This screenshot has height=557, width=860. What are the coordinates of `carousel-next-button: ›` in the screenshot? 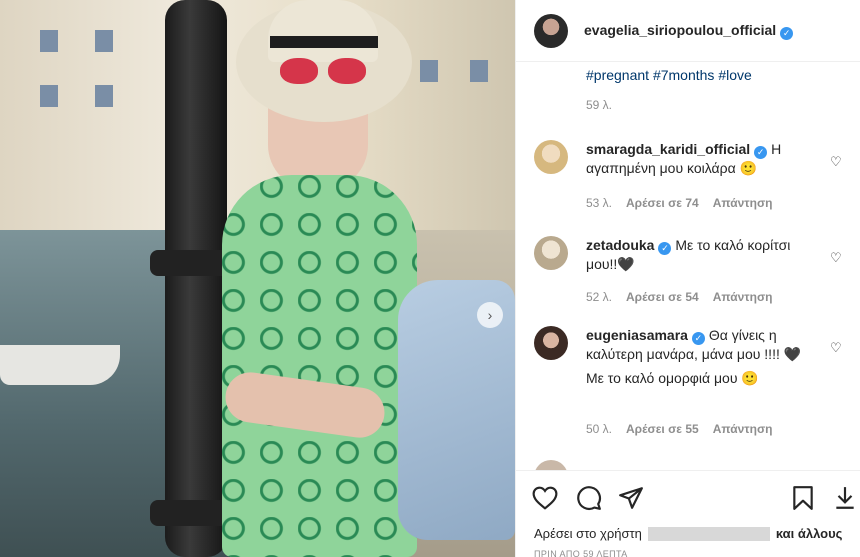 It's located at (490, 315).